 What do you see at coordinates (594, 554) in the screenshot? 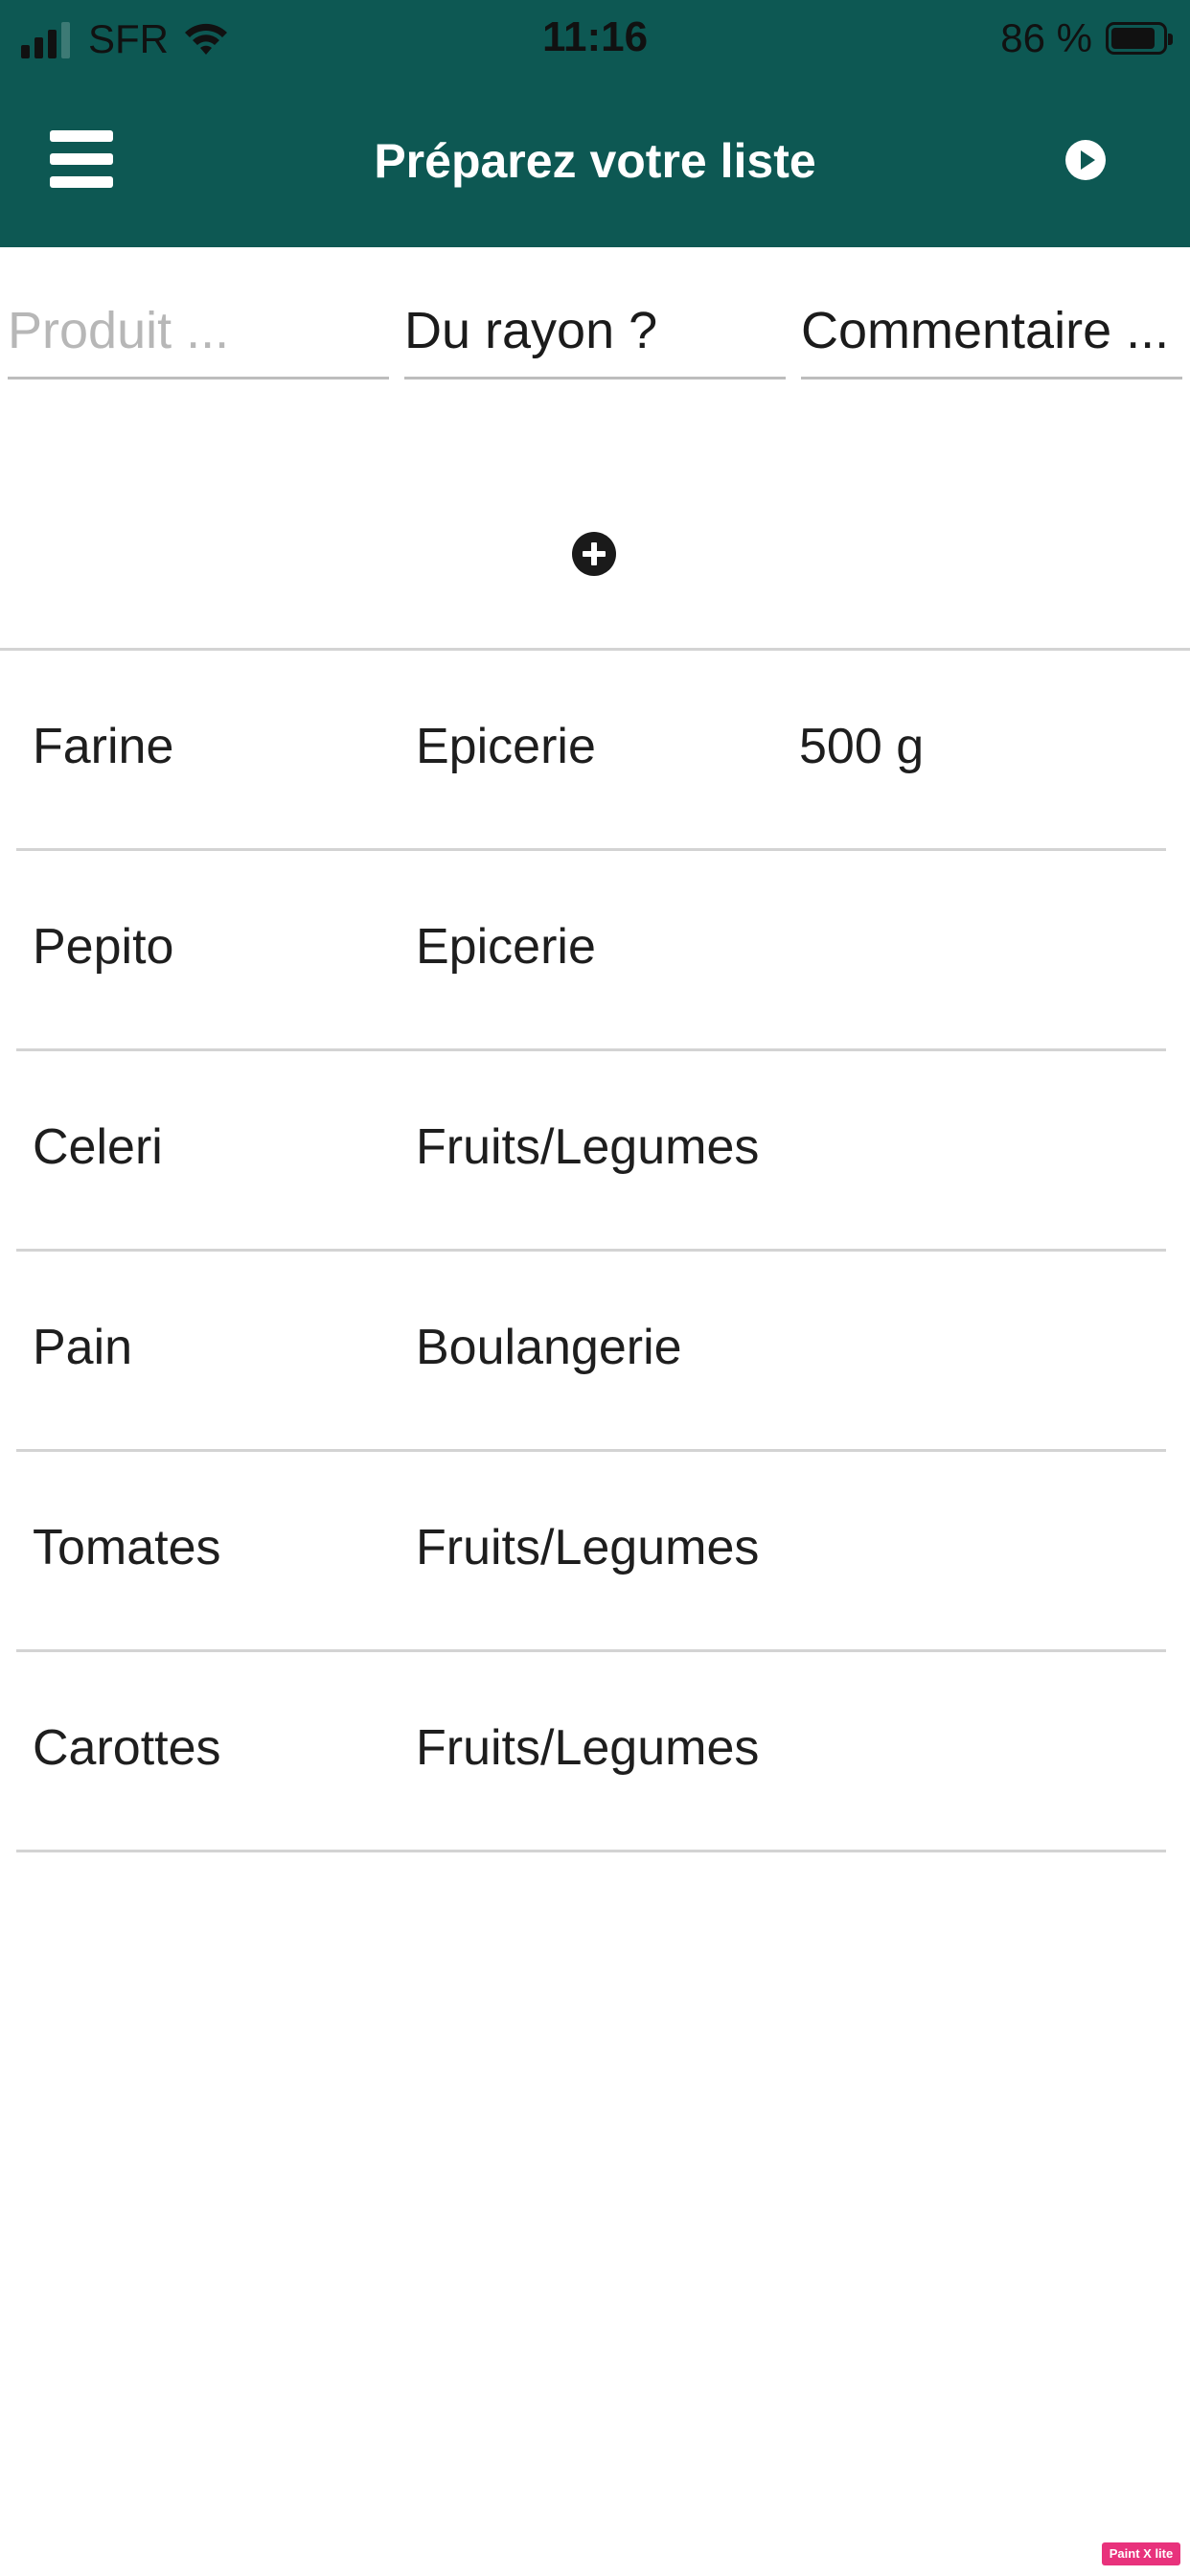
I see `plus-circle-icon` at bounding box center [594, 554].